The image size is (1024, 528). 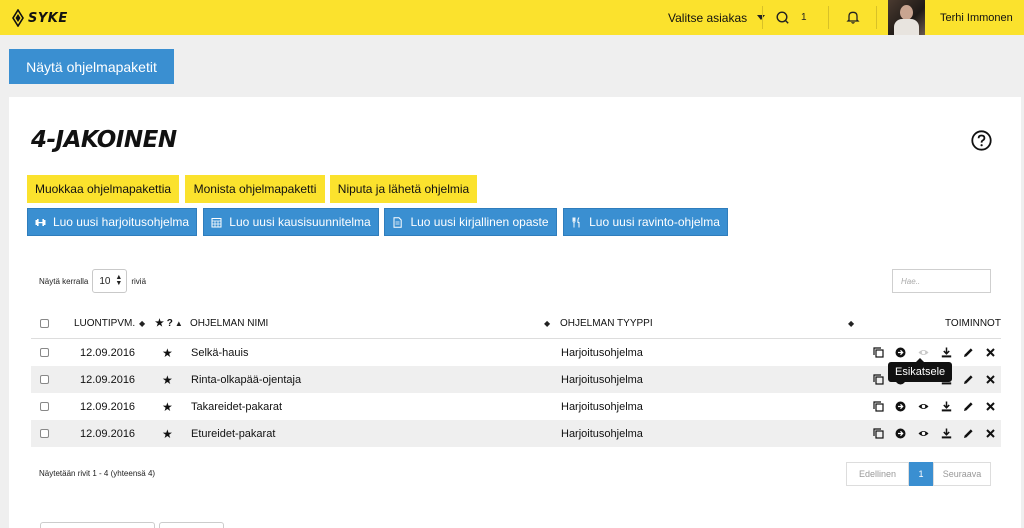 What do you see at coordinates (300, 222) in the screenshot?
I see `create-season-plan-label: Luo uusi kausisuunnitelma` at bounding box center [300, 222].